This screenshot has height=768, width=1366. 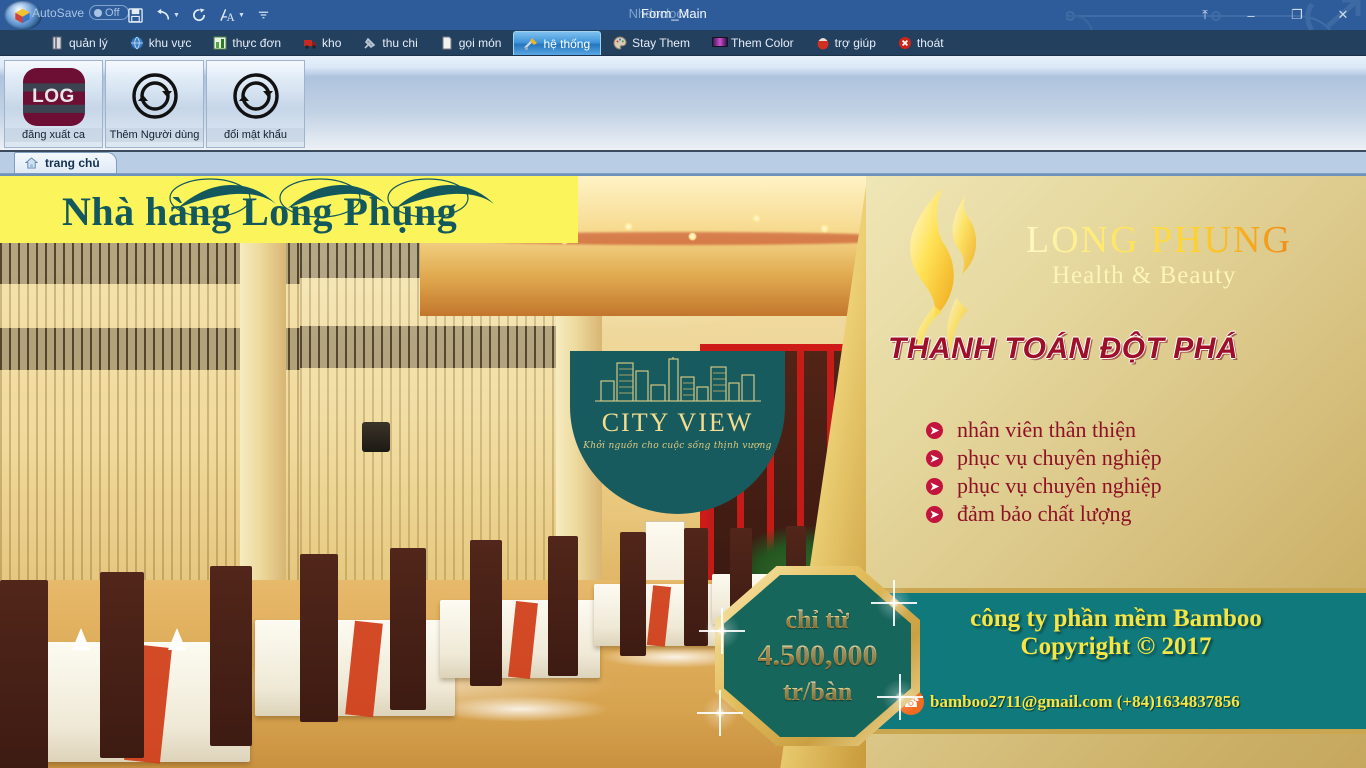 I want to click on footer-copyright: Copyright © 2017, so click(x=1116, y=646).